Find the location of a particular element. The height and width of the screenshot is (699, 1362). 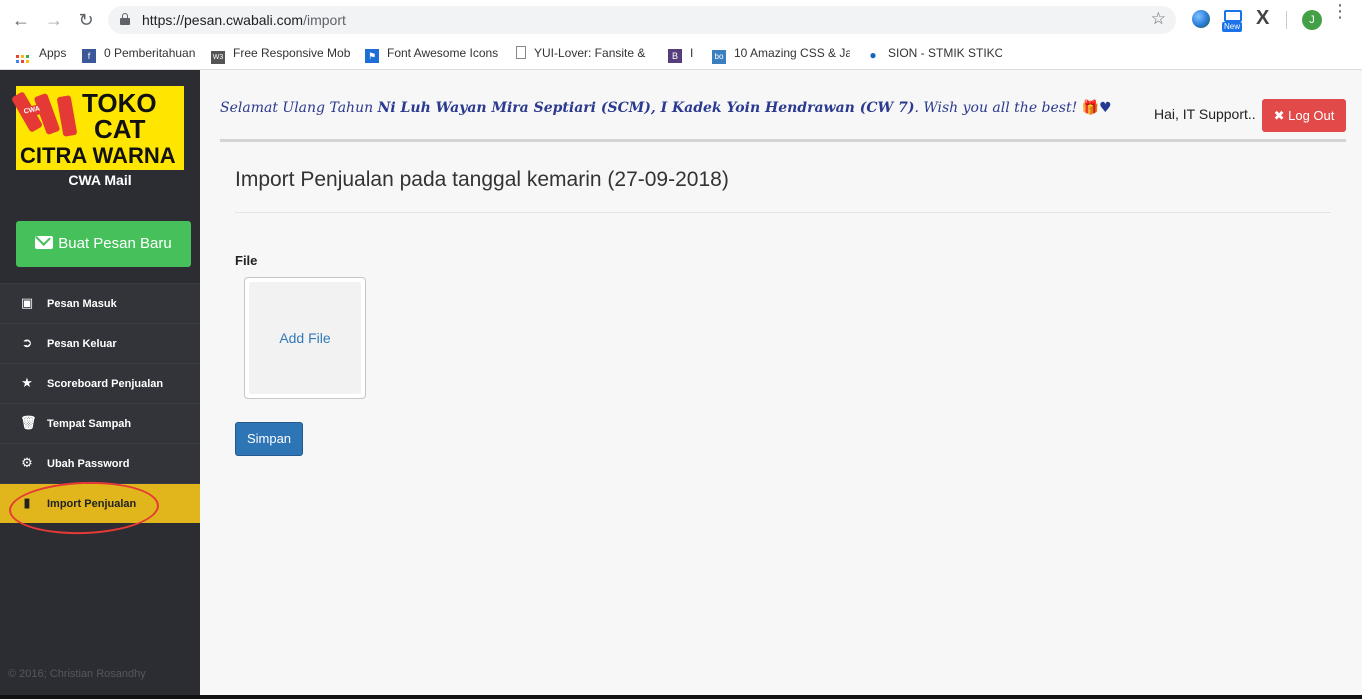

header-divider is located at coordinates (783, 140).